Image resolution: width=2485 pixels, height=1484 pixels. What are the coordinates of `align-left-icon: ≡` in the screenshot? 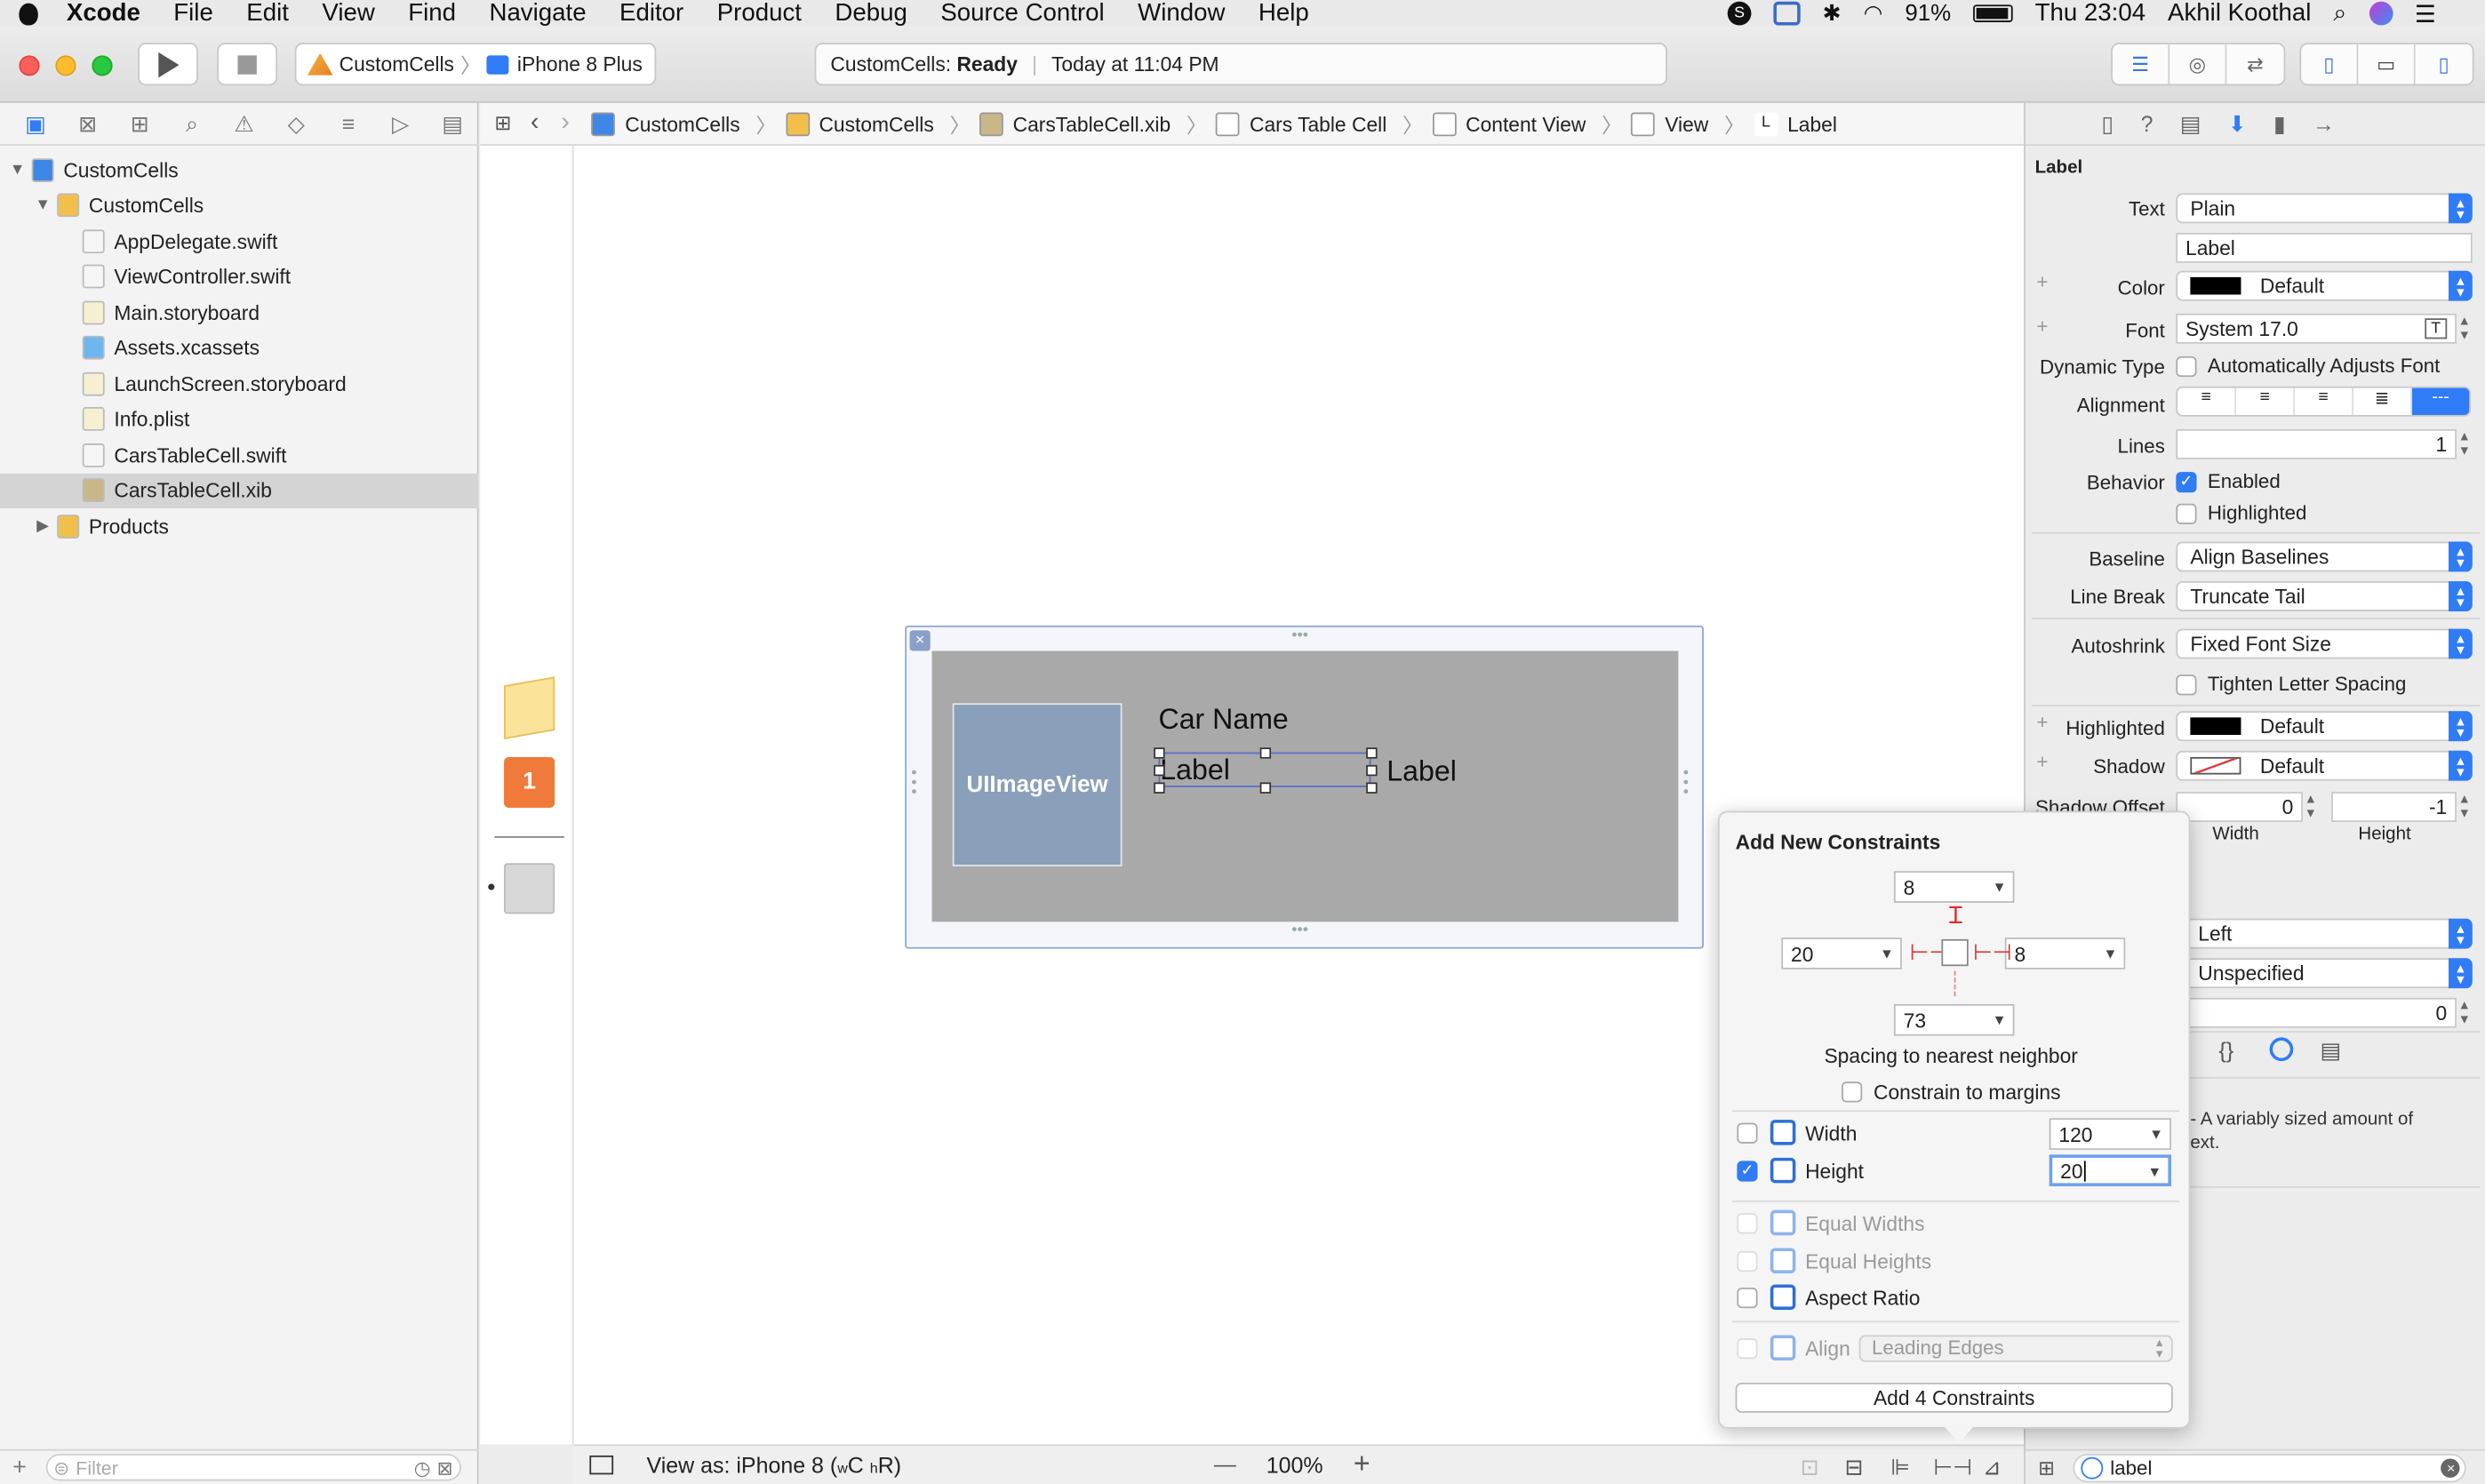 It's located at (2207, 401).